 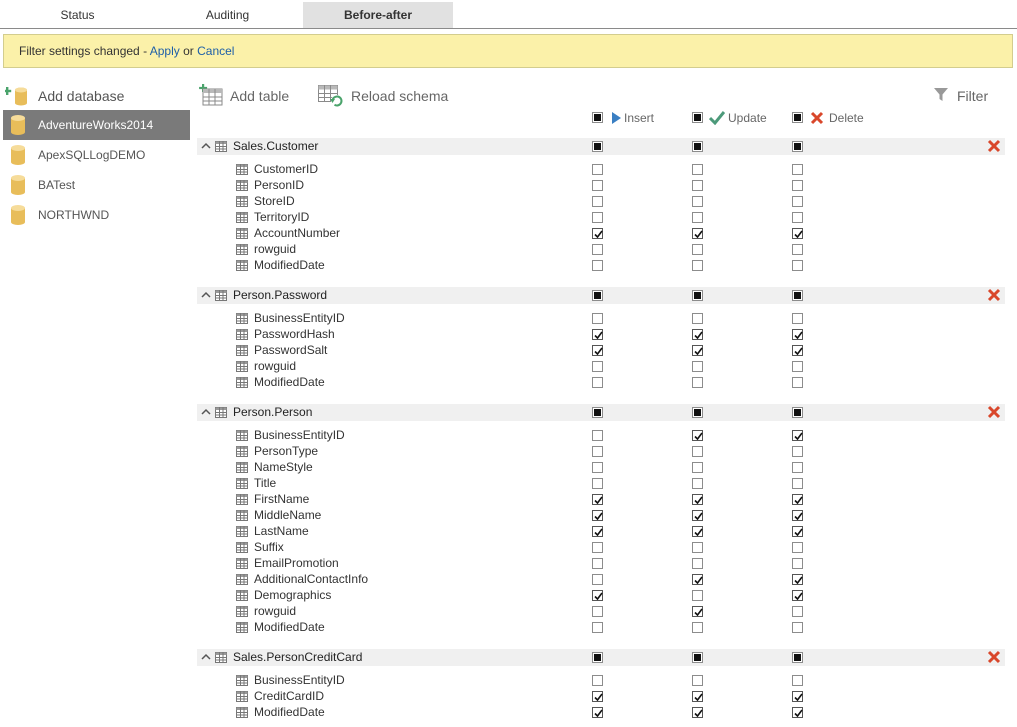 I want to click on tab-before-after: Before-after, so click(x=378, y=15).